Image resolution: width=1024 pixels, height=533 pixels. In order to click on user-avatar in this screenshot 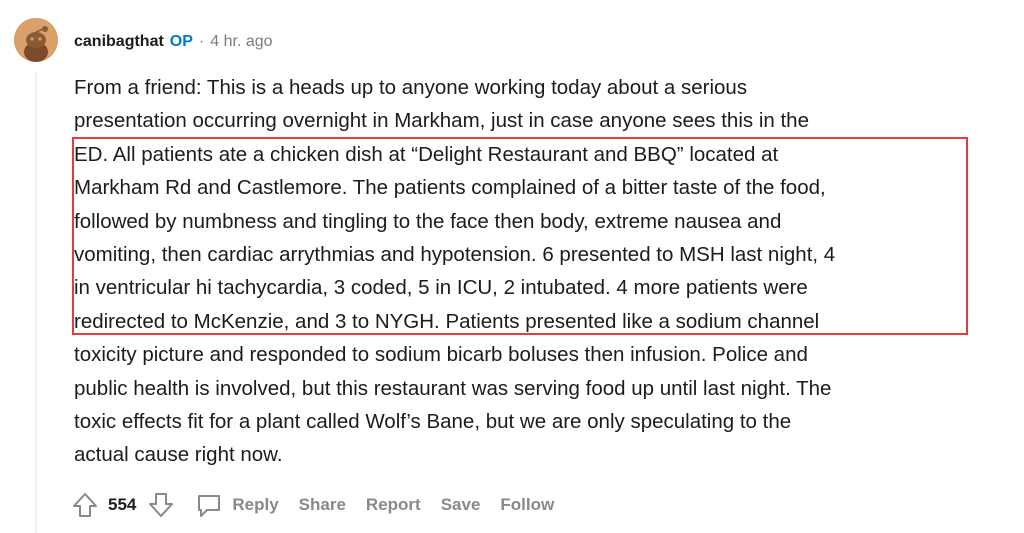, I will do `click(36, 40)`.